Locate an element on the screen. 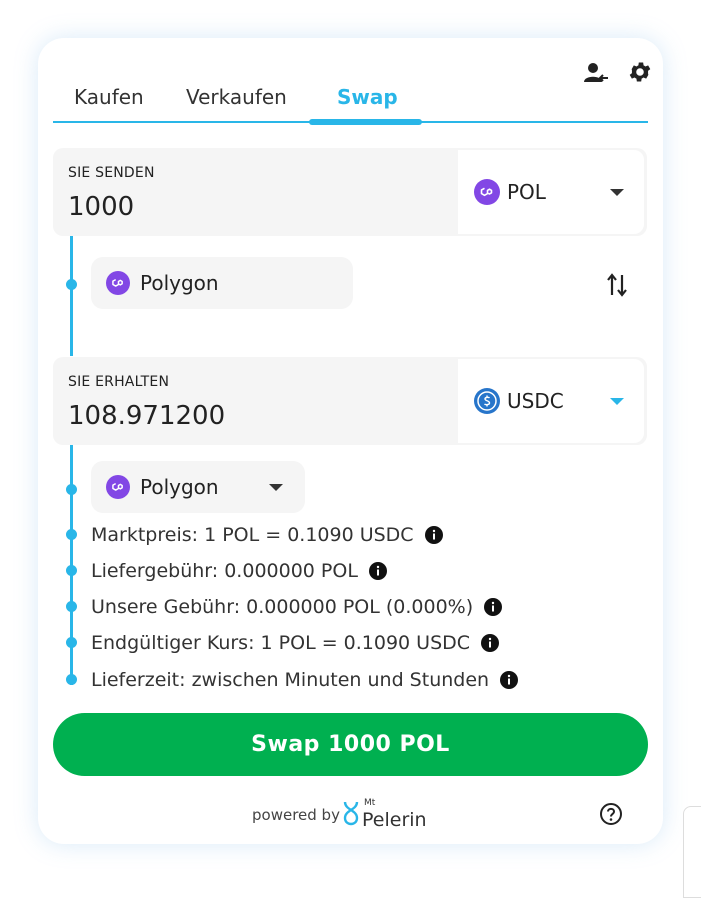 The height and width of the screenshot is (898, 701). swap-button: Swap 1000 POL is located at coordinates (350, 744).